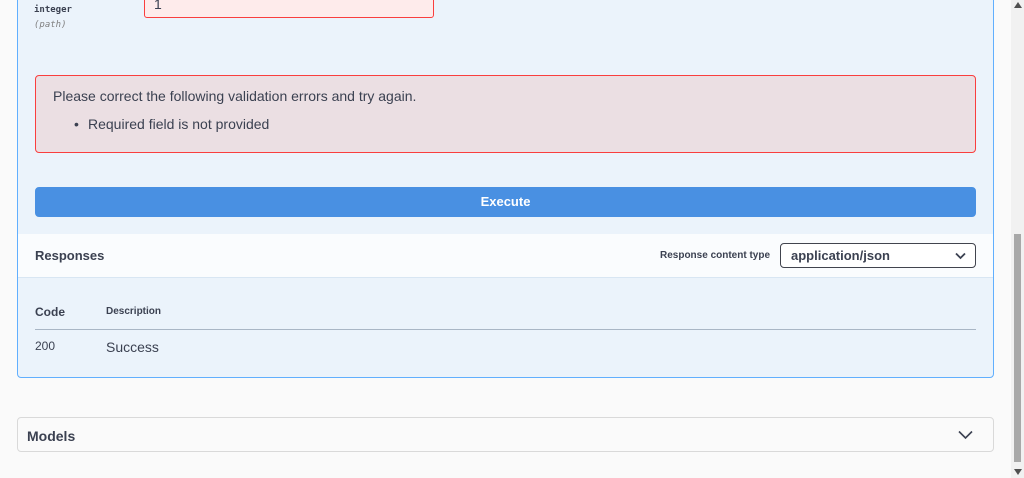 Image resolution: width=1024 pixels, height=478 pixels. Describe the element at coordinates (53, 10) in the screenshot. I see `parameter-type: integer` at that location.